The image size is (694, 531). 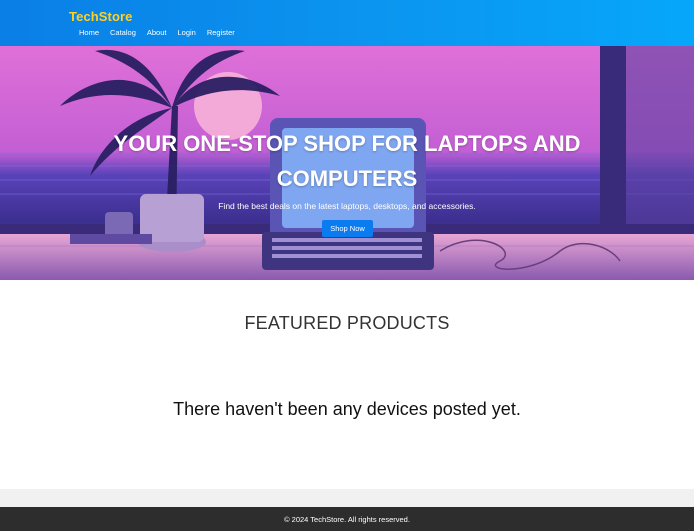 I want to click on site-footer: © 2024 TechStore. All rights reserved., so click(x=347, y=519).